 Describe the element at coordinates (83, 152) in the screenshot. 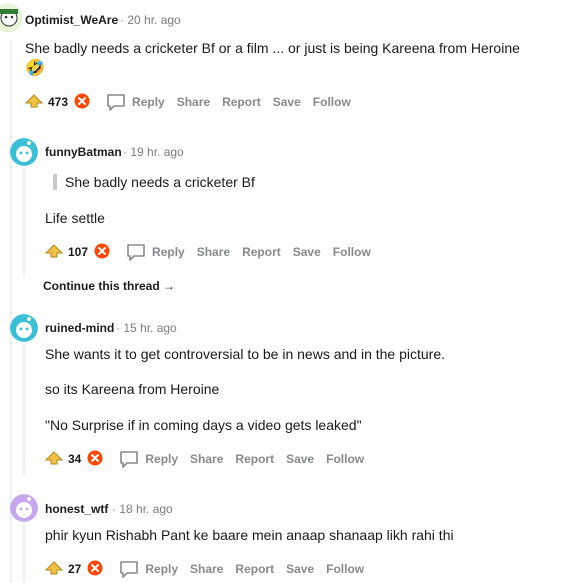

I see `comment-username: funnyBatman` at that location.